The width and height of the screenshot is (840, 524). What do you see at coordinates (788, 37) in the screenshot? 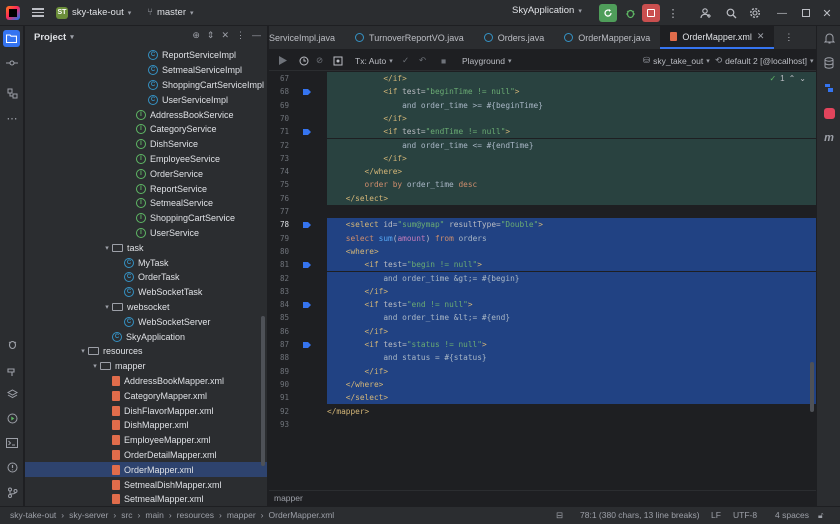
I see `tabs-more-icon: ⋮` at bounding box center [788, 37].